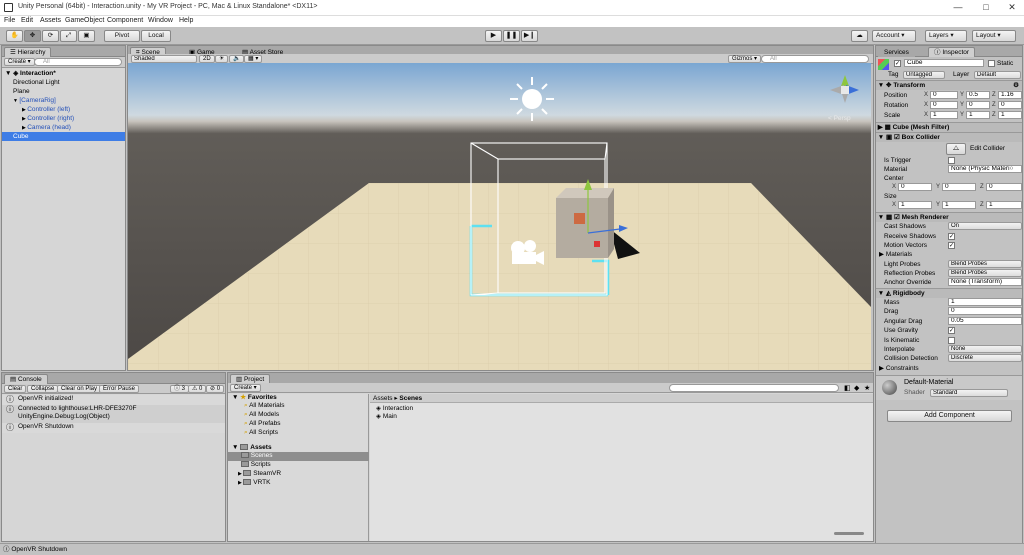 Image resolution: width=1024 pixels, height=555 pixels. Describe the element at coordinates (63, 127) in the screenshot. I see `hierarchy-item: ▶ Camera (head)` at that location.